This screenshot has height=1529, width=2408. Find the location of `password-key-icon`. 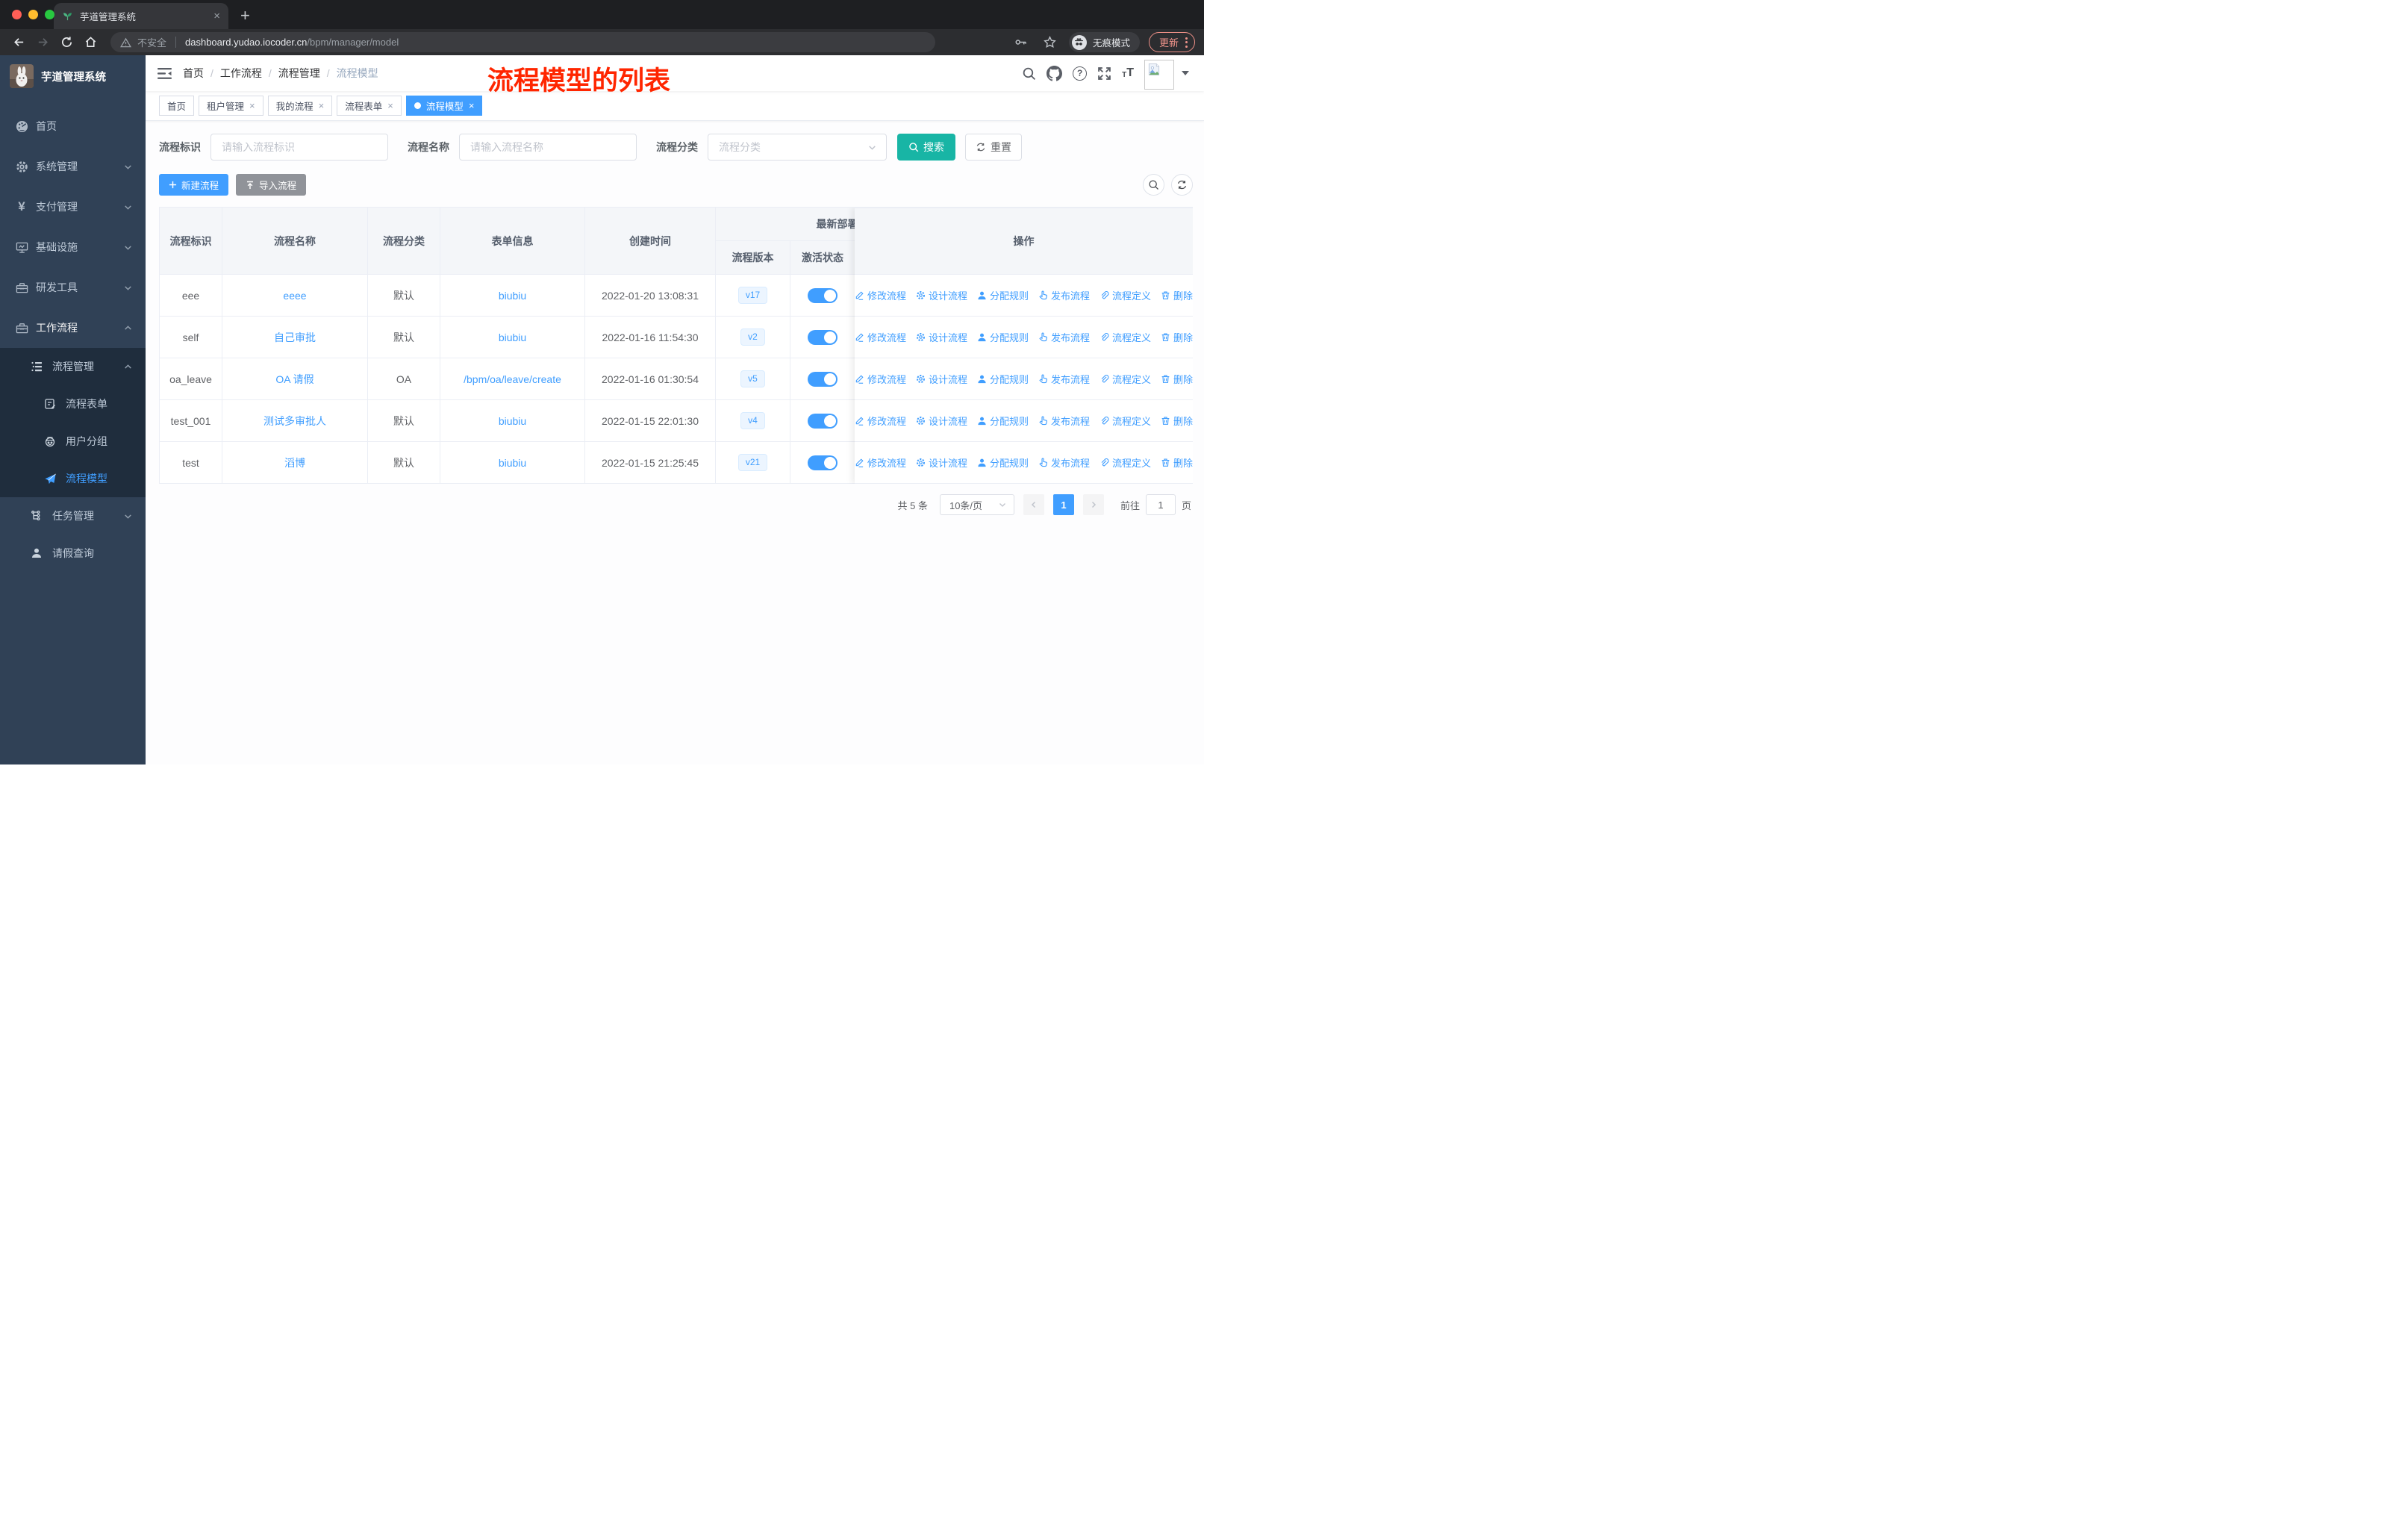

password-key-icon is located at coordinates (1021, 42).